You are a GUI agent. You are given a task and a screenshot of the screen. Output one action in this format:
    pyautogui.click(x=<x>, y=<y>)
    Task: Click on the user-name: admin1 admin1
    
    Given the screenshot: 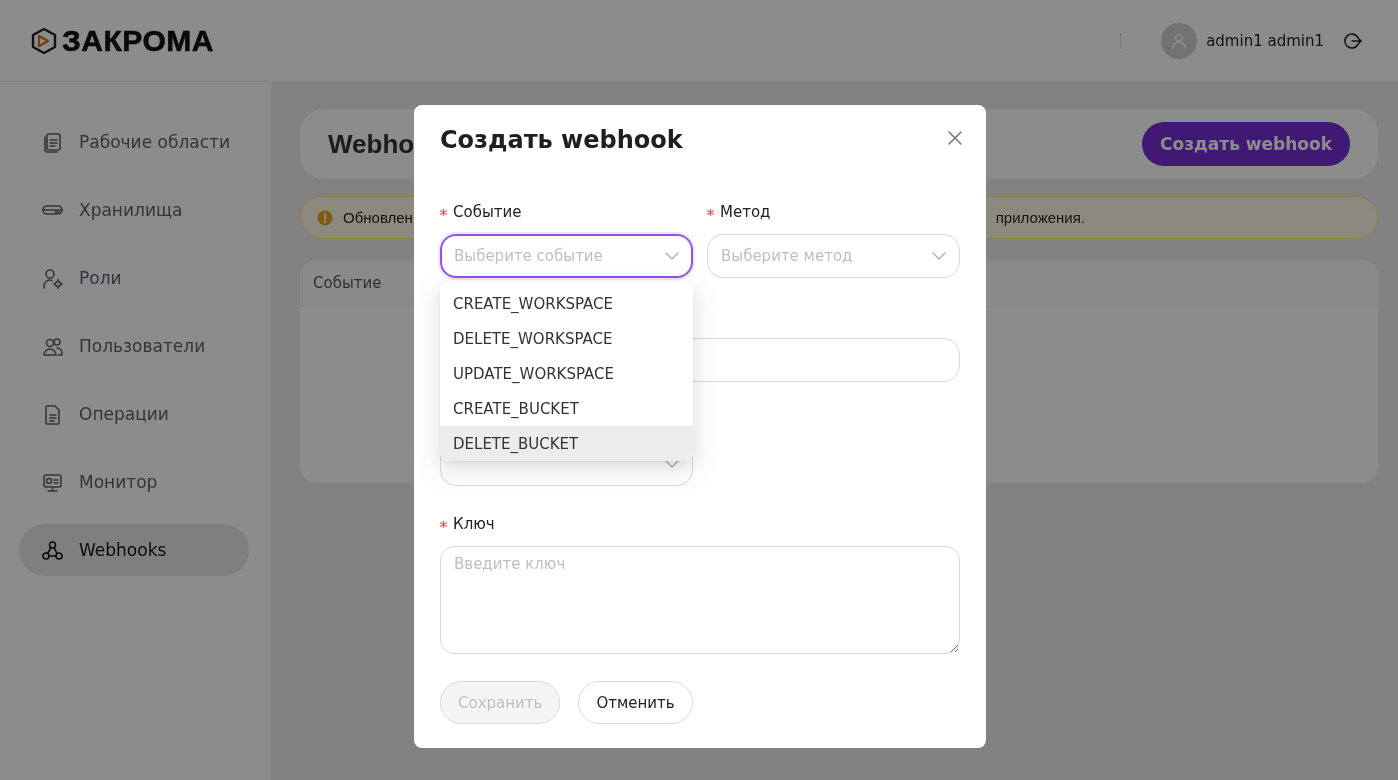 What is the action you would take?
    pyautogui.click(x=1265, y=40)
    